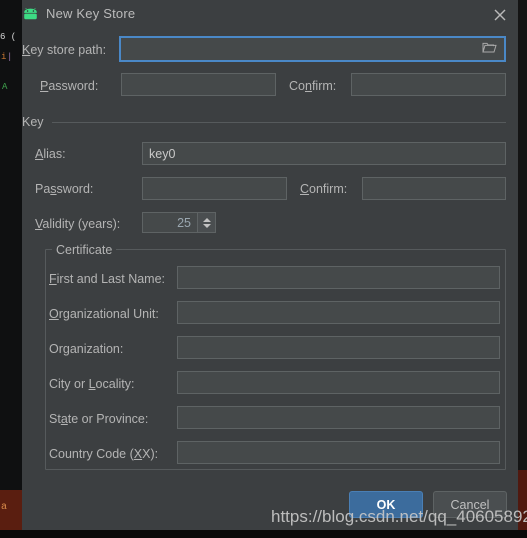 Image resolution: width=527 pixels, height=538 pixels. What do you see at coordinates (399, 516) in the screenshot?
I see `watermark-text: https://blog.csdn.net/qq_40605892` at bounding box center [399, 516].